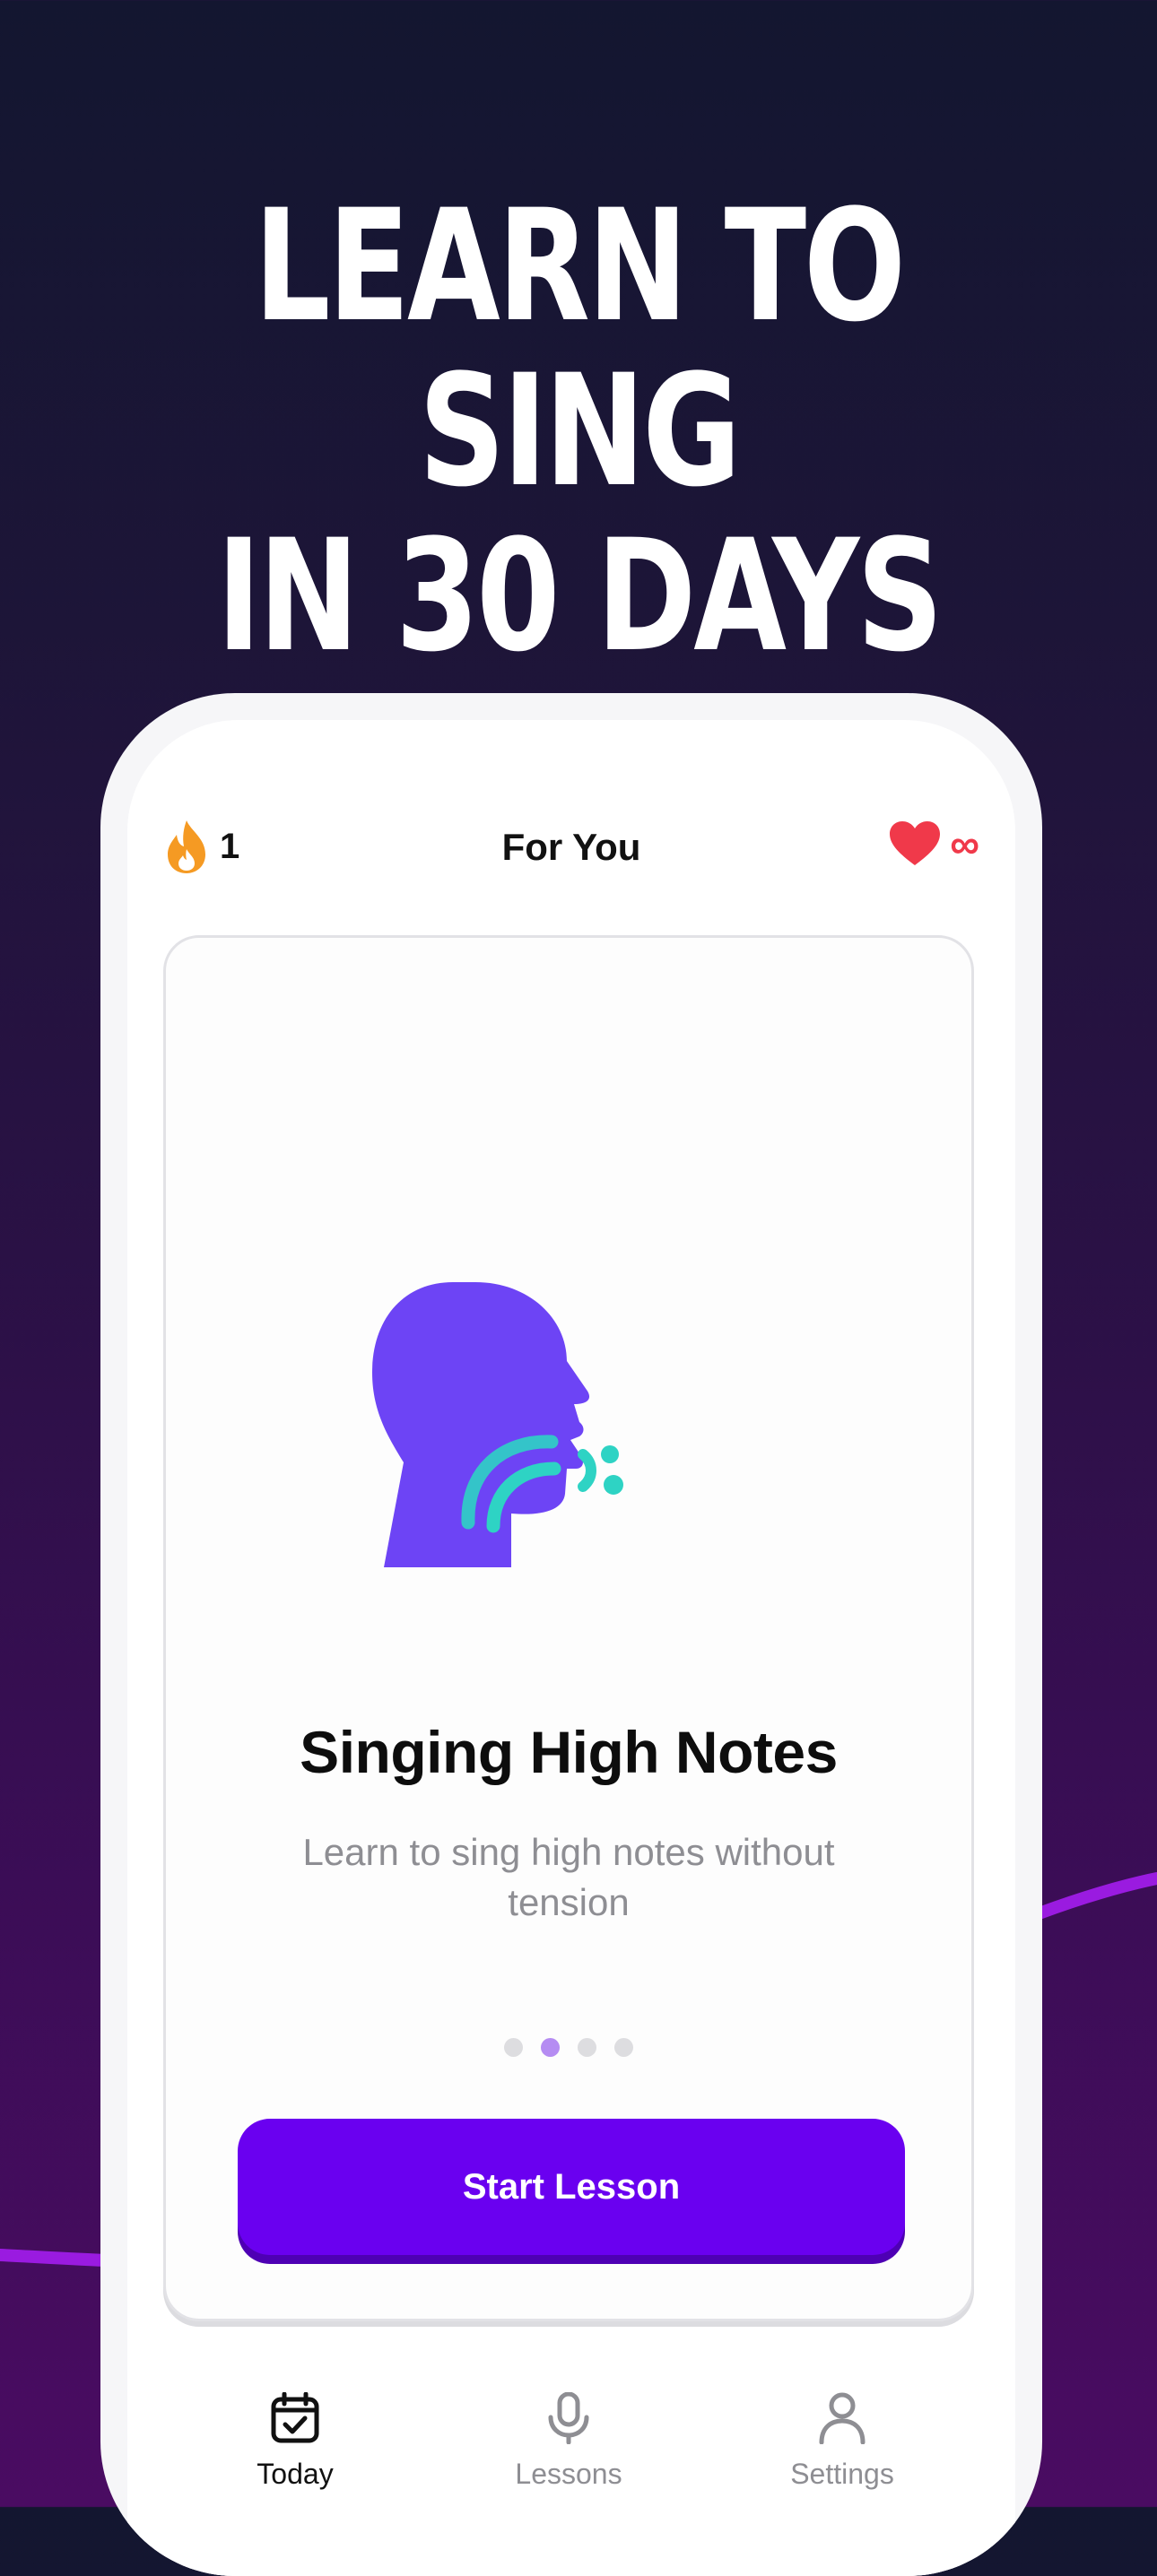 The height and width of the screenshot is (2576, 1157). I want to click on lesson-description: Learn to sing high notes without tension, so click(568, 1877).